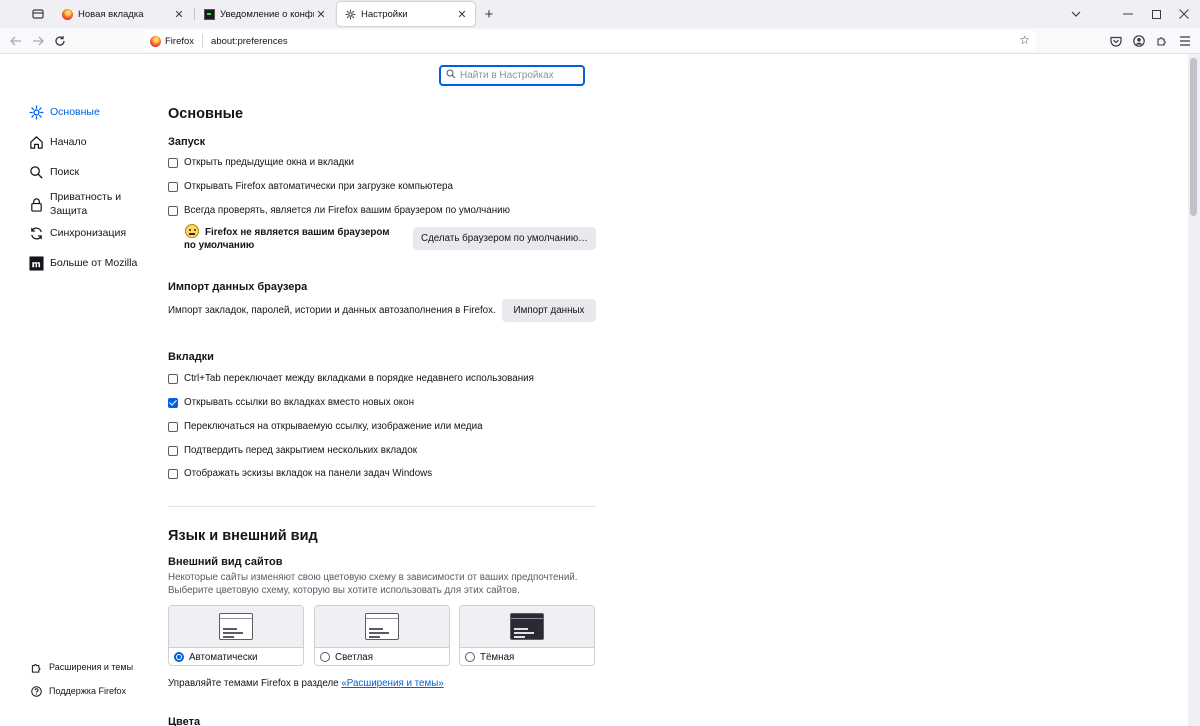 The image size is (1200, 726). I want to click on subsection-title-startup: Запуск, so click(187, 142).